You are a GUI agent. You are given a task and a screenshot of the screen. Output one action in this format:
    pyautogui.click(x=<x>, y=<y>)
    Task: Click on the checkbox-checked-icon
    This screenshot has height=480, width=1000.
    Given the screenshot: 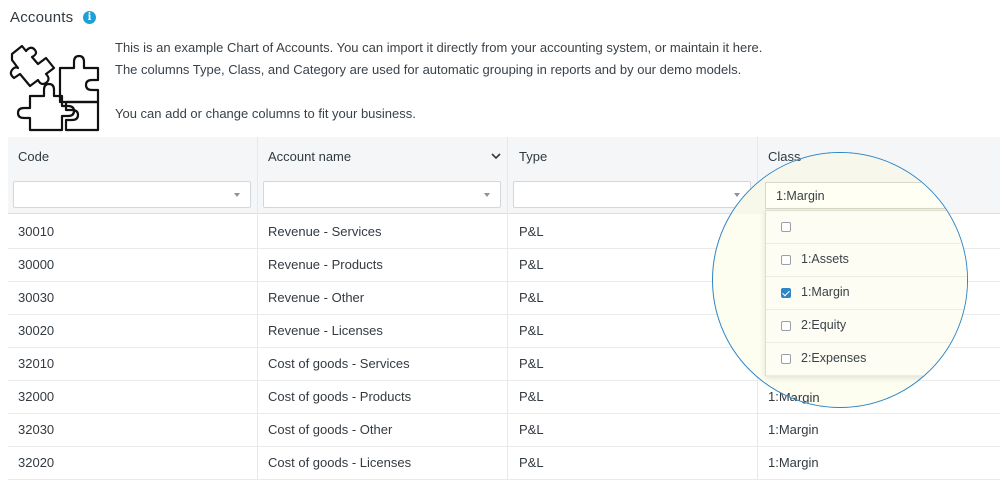 What is the action you would take?
    pyautogui.click(x=786, y=293)
    